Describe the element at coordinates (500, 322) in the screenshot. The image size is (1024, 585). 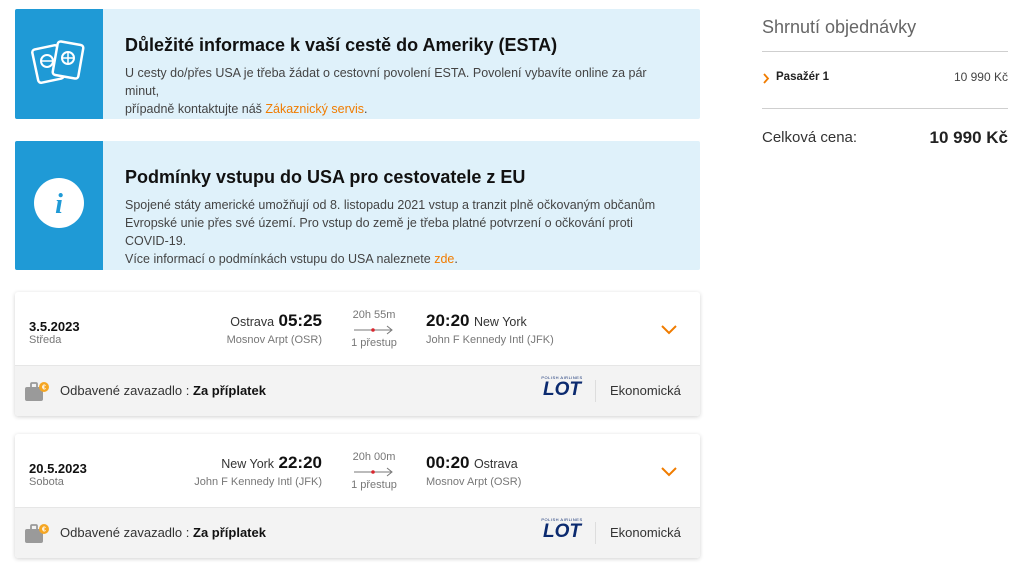
I see `arrival-city: New York` at that location.